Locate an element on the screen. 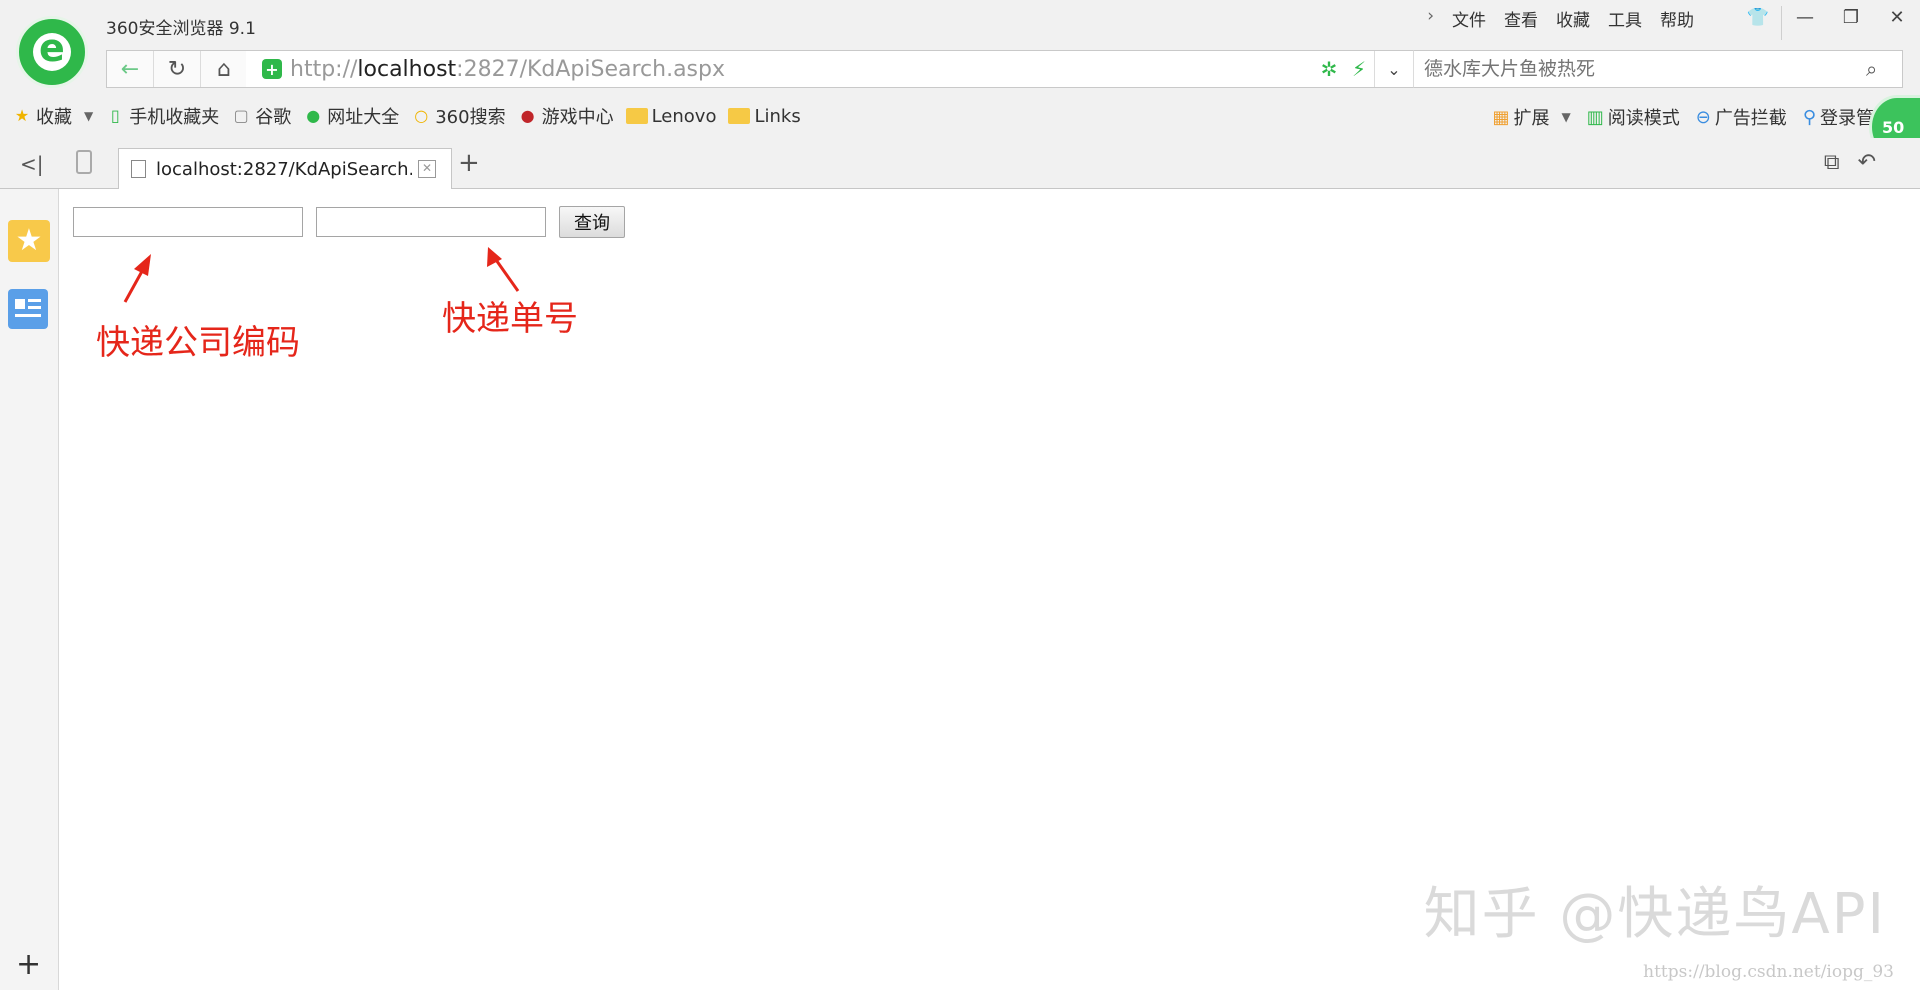  bookmark-favorites: ★ 收藏 ▼ is located at coordinates (52, 116).